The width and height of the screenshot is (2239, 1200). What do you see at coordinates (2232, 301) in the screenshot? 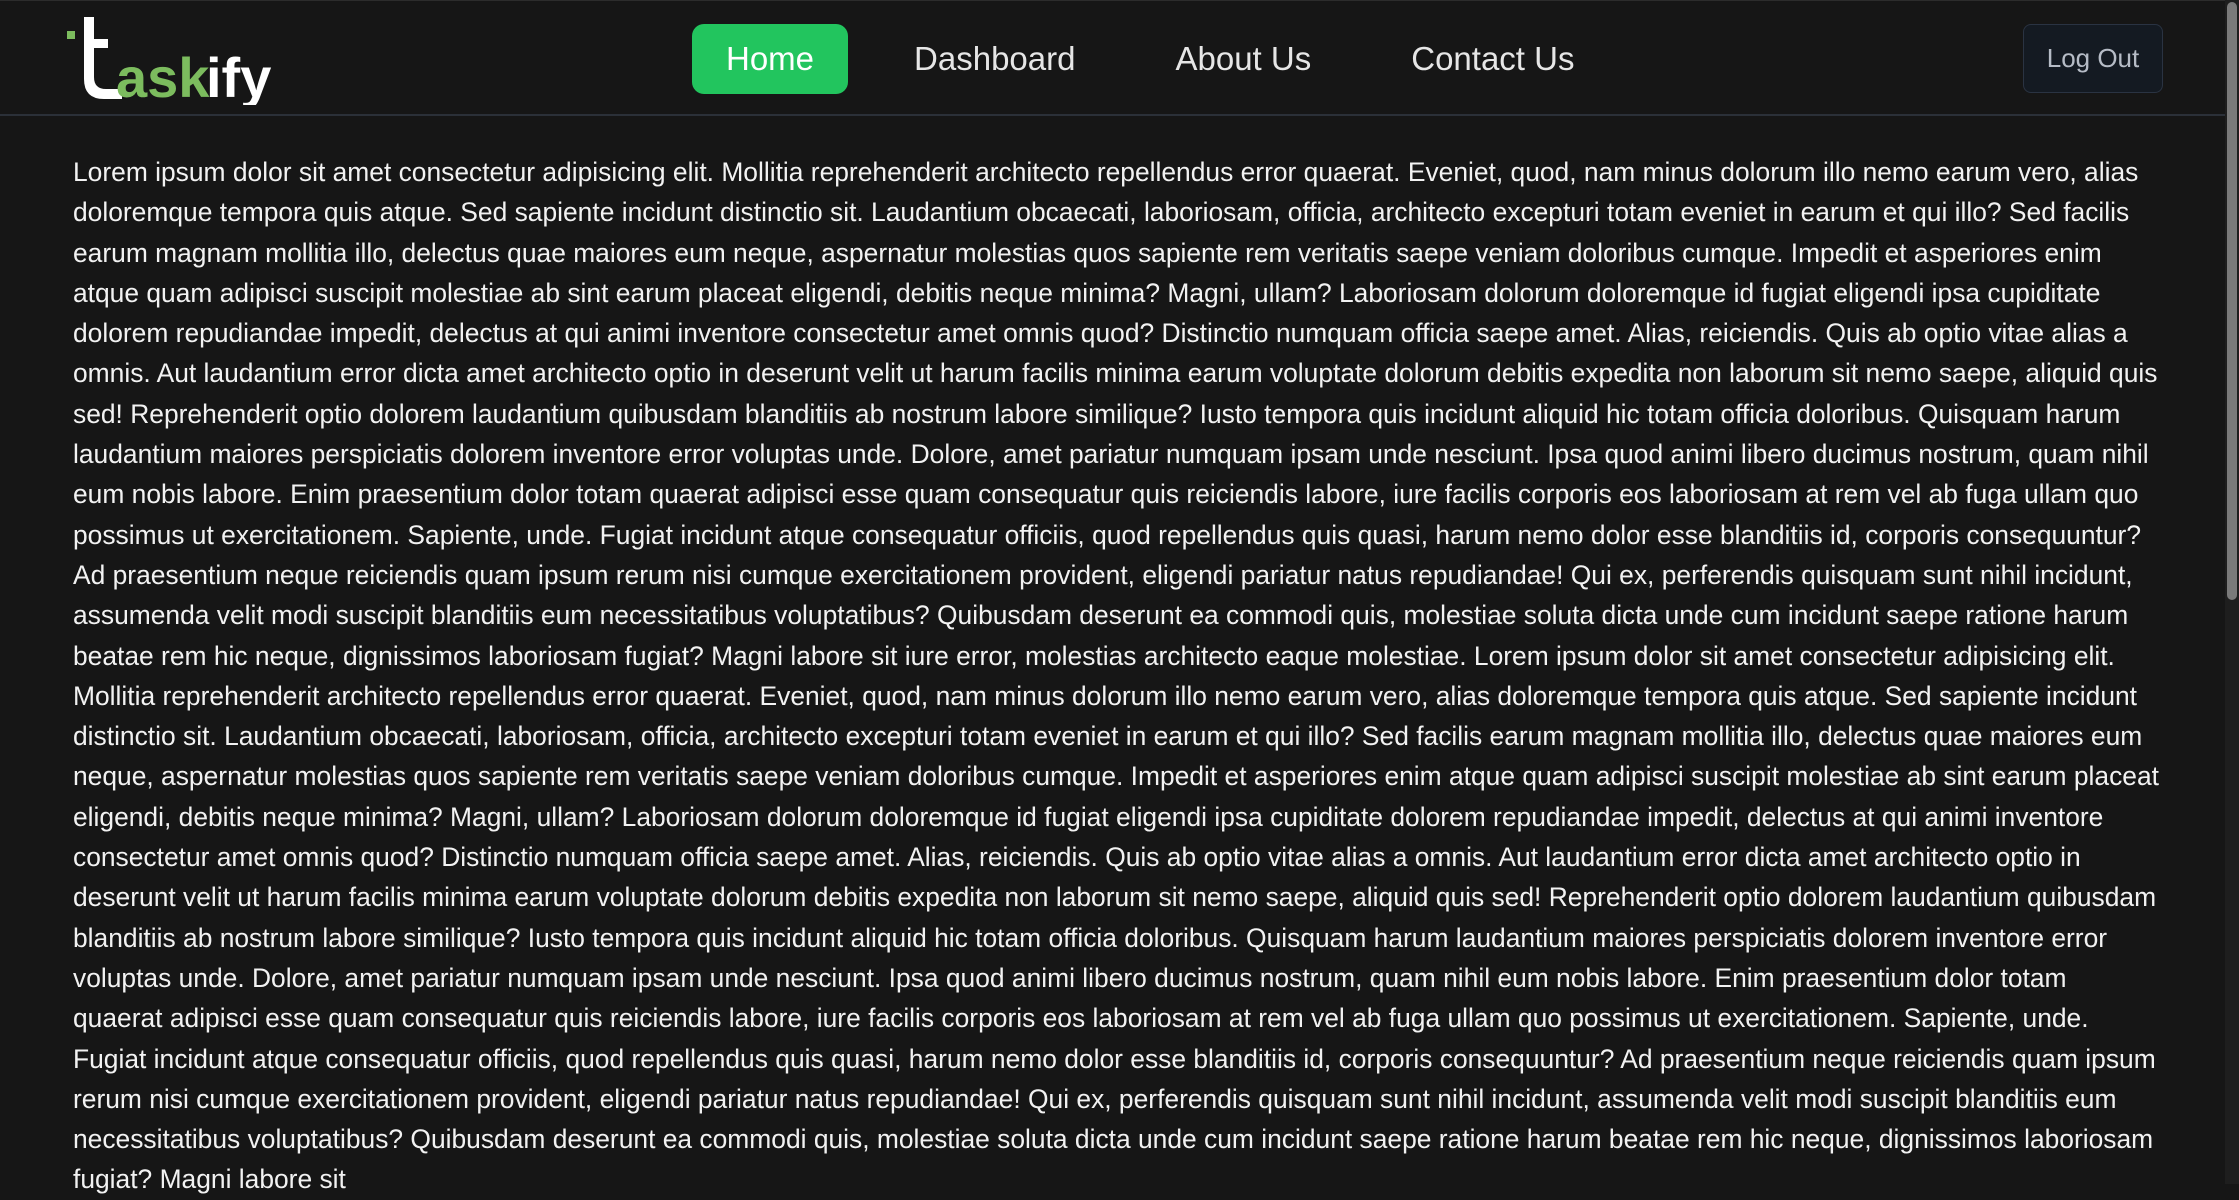
I see `scrollbar-thumb` at bounding box center [2232, 301].